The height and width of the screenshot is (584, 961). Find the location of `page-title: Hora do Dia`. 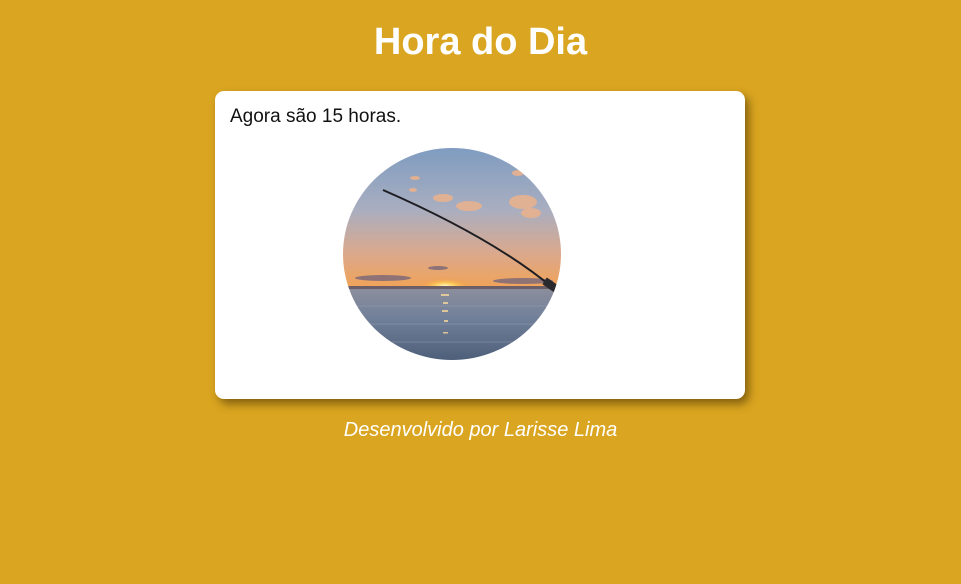

page-title: Hora do Dia is located at coordinates (480, 42).